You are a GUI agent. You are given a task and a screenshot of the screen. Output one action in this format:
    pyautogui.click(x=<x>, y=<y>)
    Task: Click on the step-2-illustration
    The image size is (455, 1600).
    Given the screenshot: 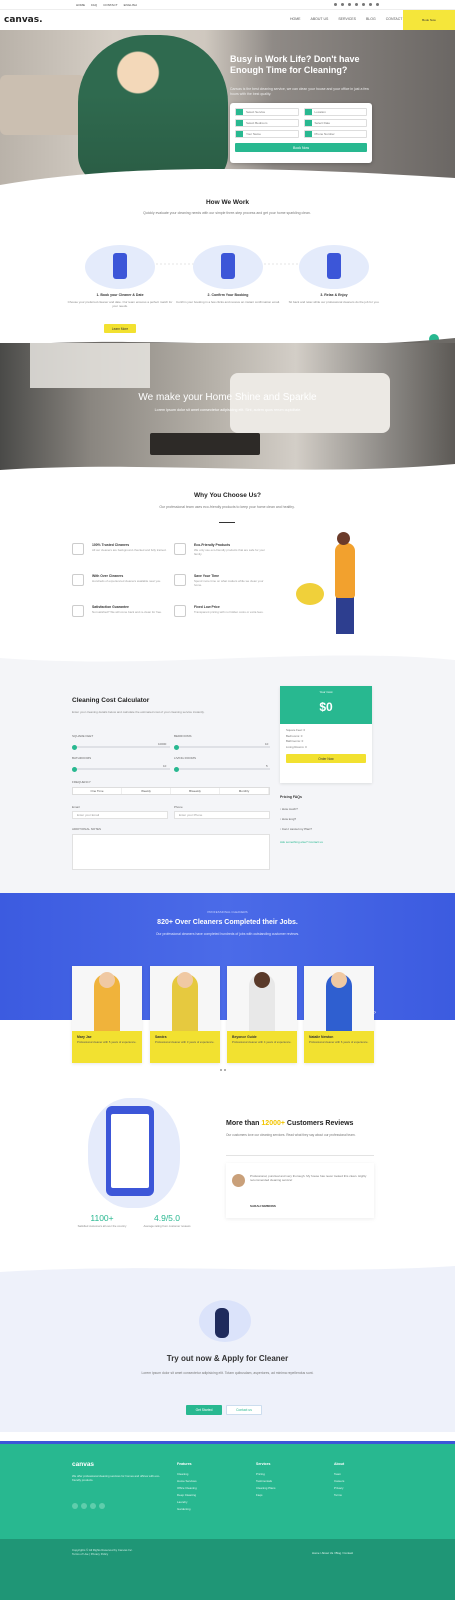 What is the action you would take?
    pyautogui.click(x=228, y=267)
    